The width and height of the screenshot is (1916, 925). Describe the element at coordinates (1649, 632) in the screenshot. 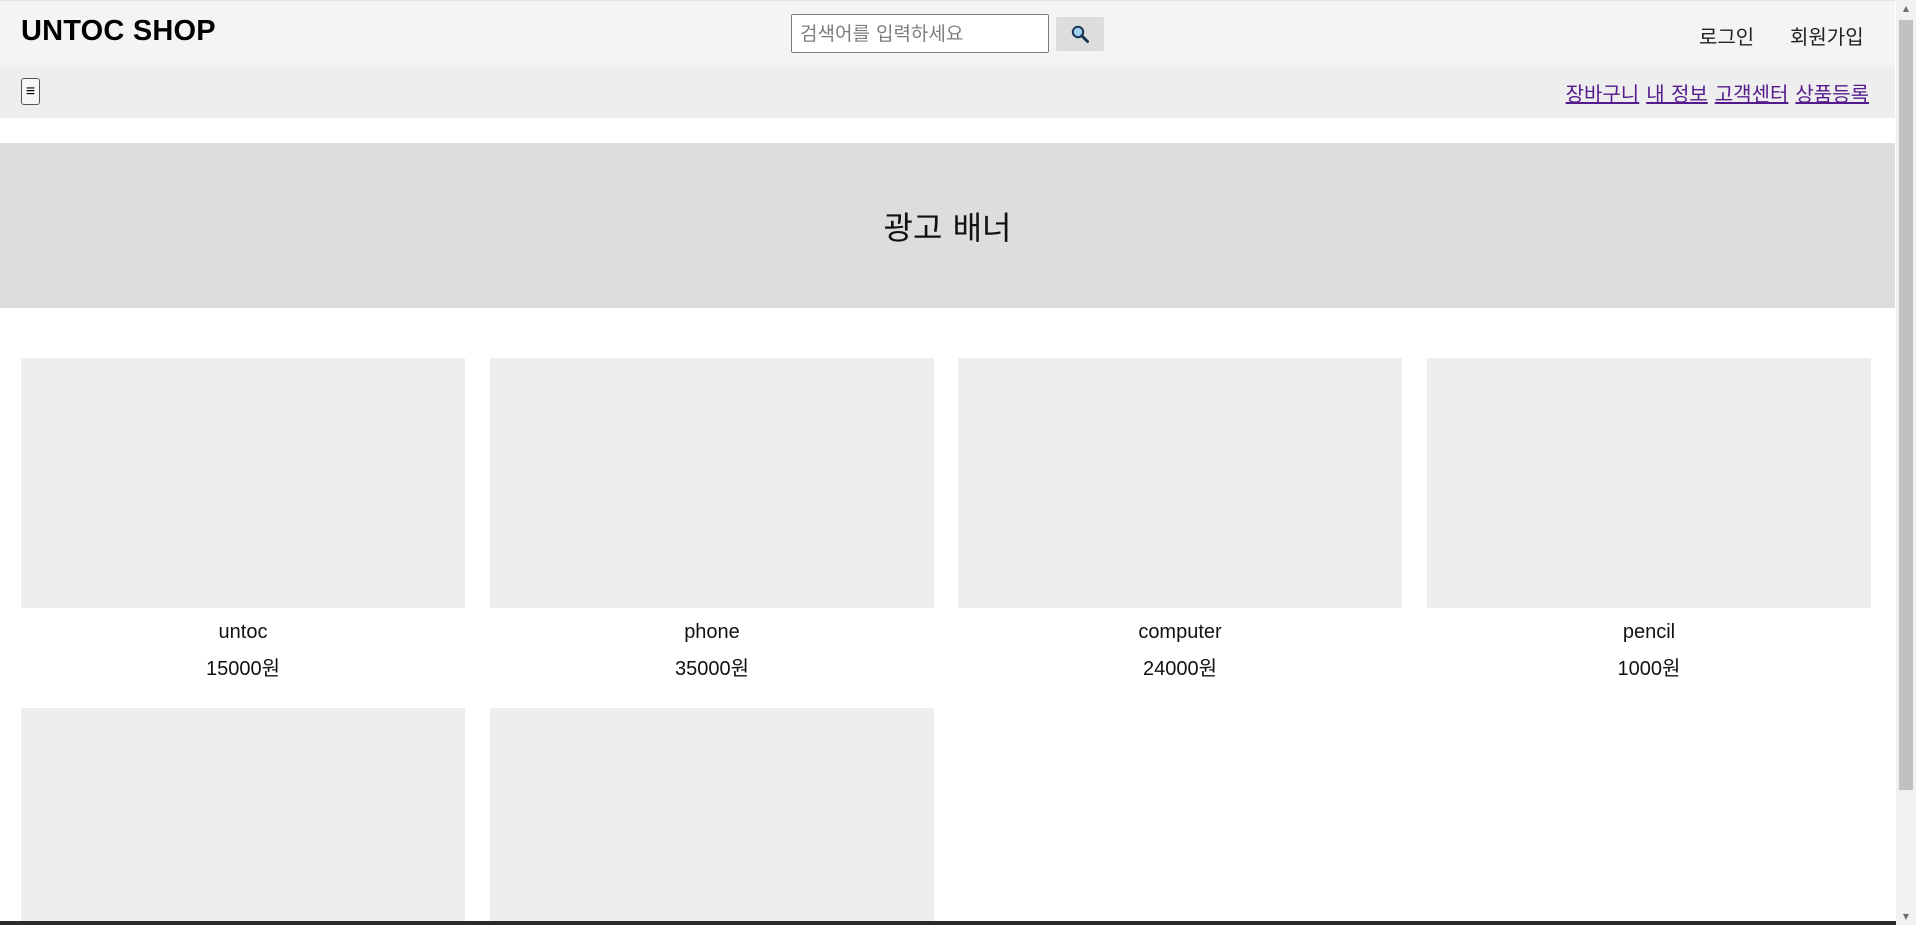

I see `product-name: pencil` at that location.